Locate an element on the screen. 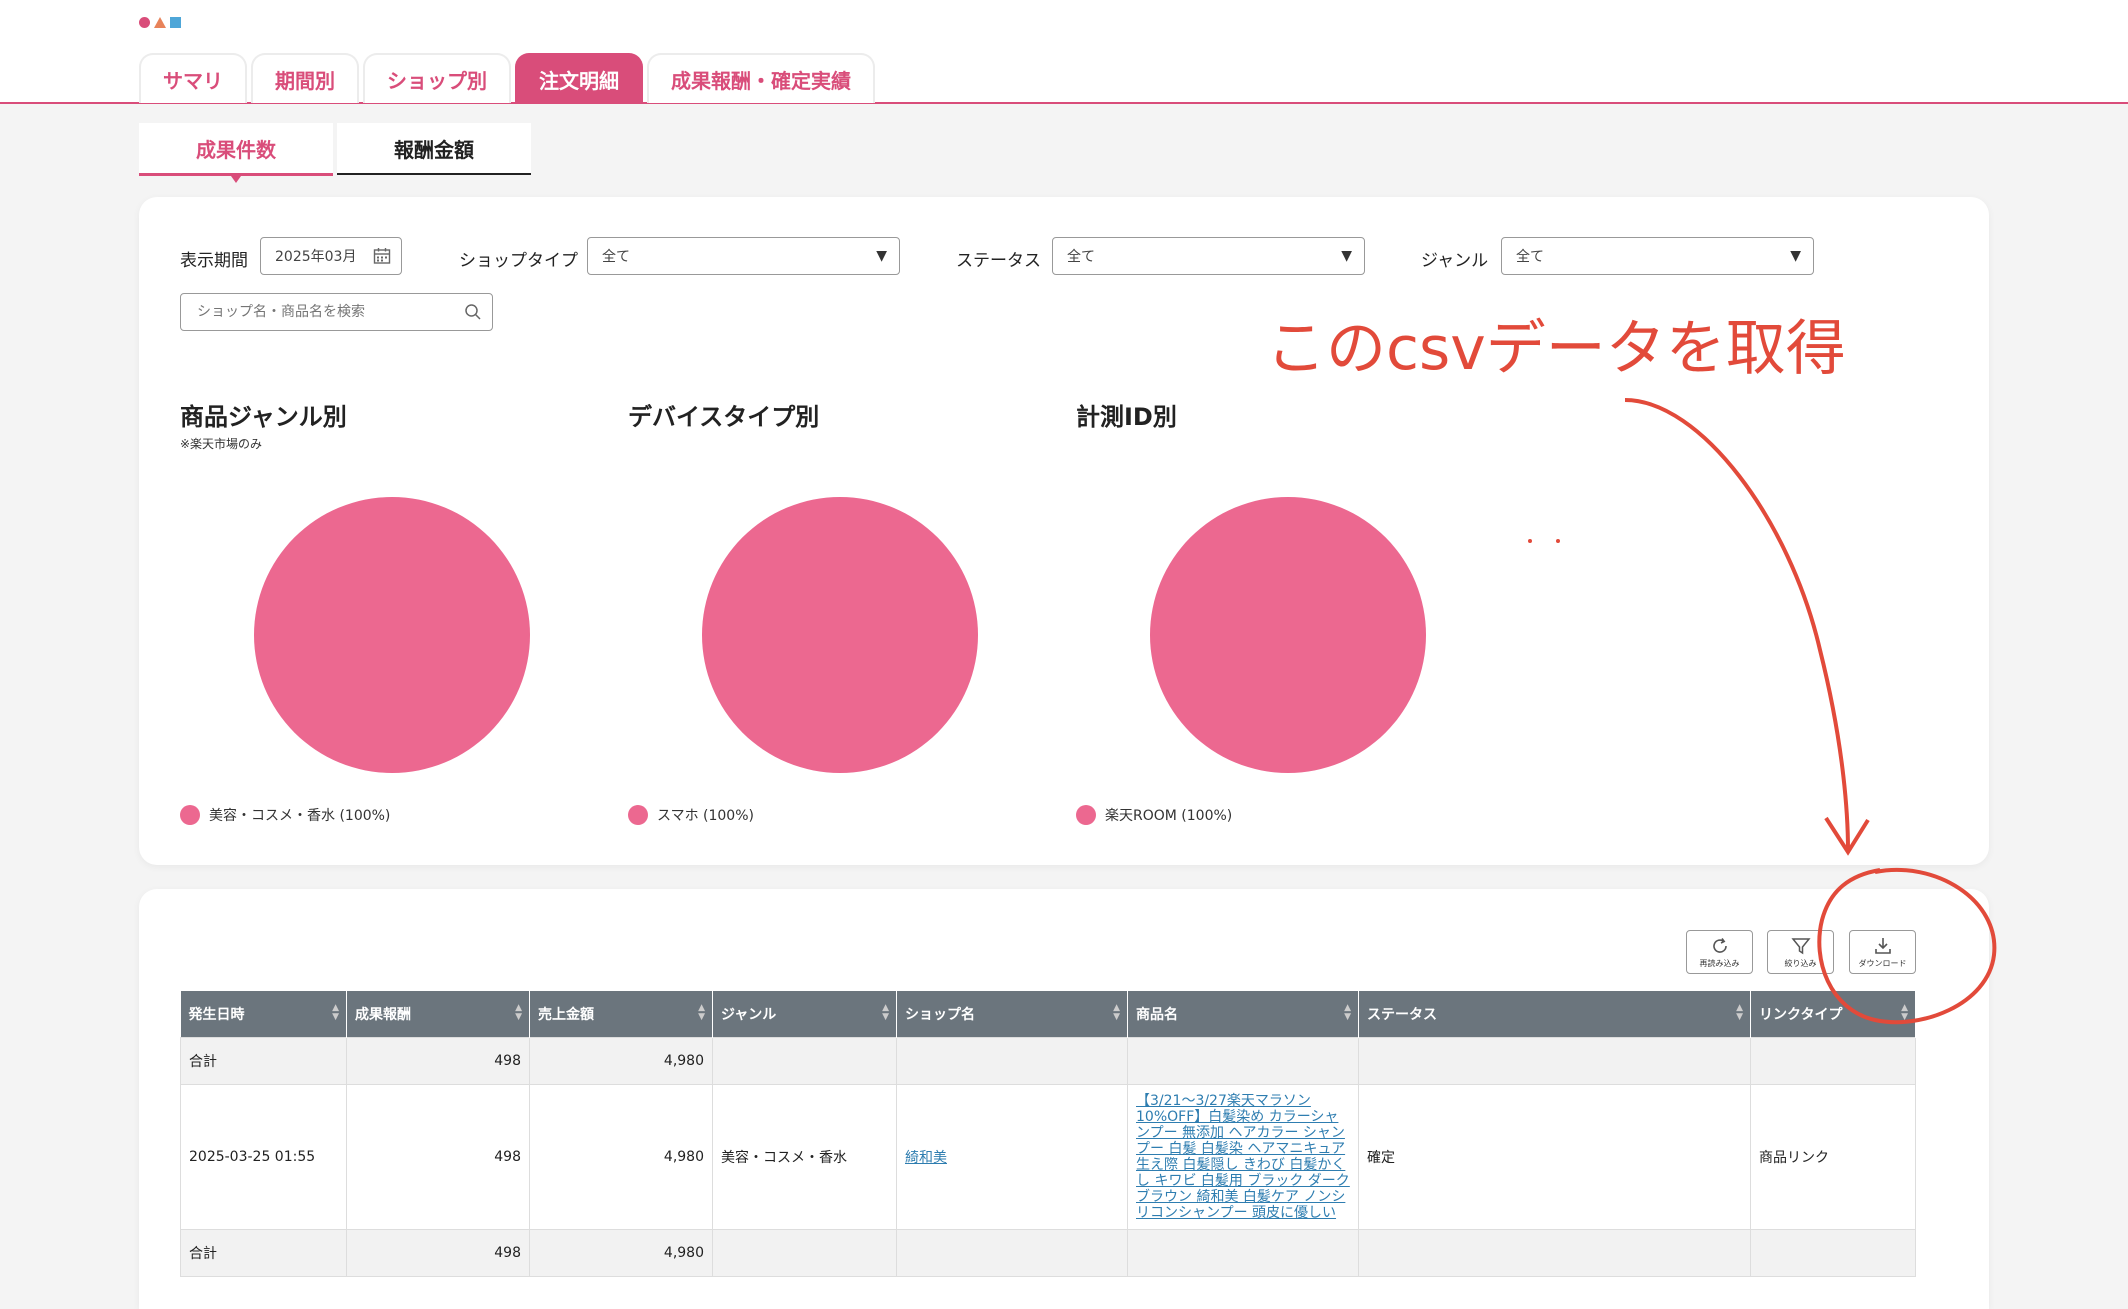  col-header-status: ステータス ▲ ▼ is located at coordinates (1554, 1014).